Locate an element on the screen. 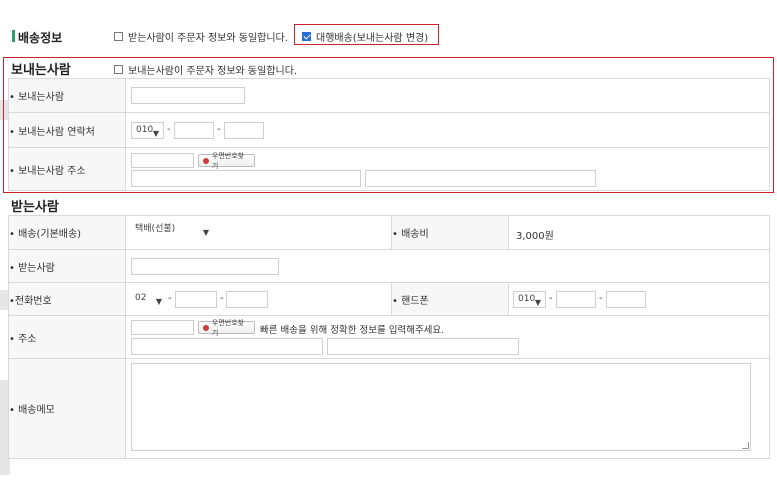  receiver-name-label: • 받는사람 is located at coordinates (67, 266).